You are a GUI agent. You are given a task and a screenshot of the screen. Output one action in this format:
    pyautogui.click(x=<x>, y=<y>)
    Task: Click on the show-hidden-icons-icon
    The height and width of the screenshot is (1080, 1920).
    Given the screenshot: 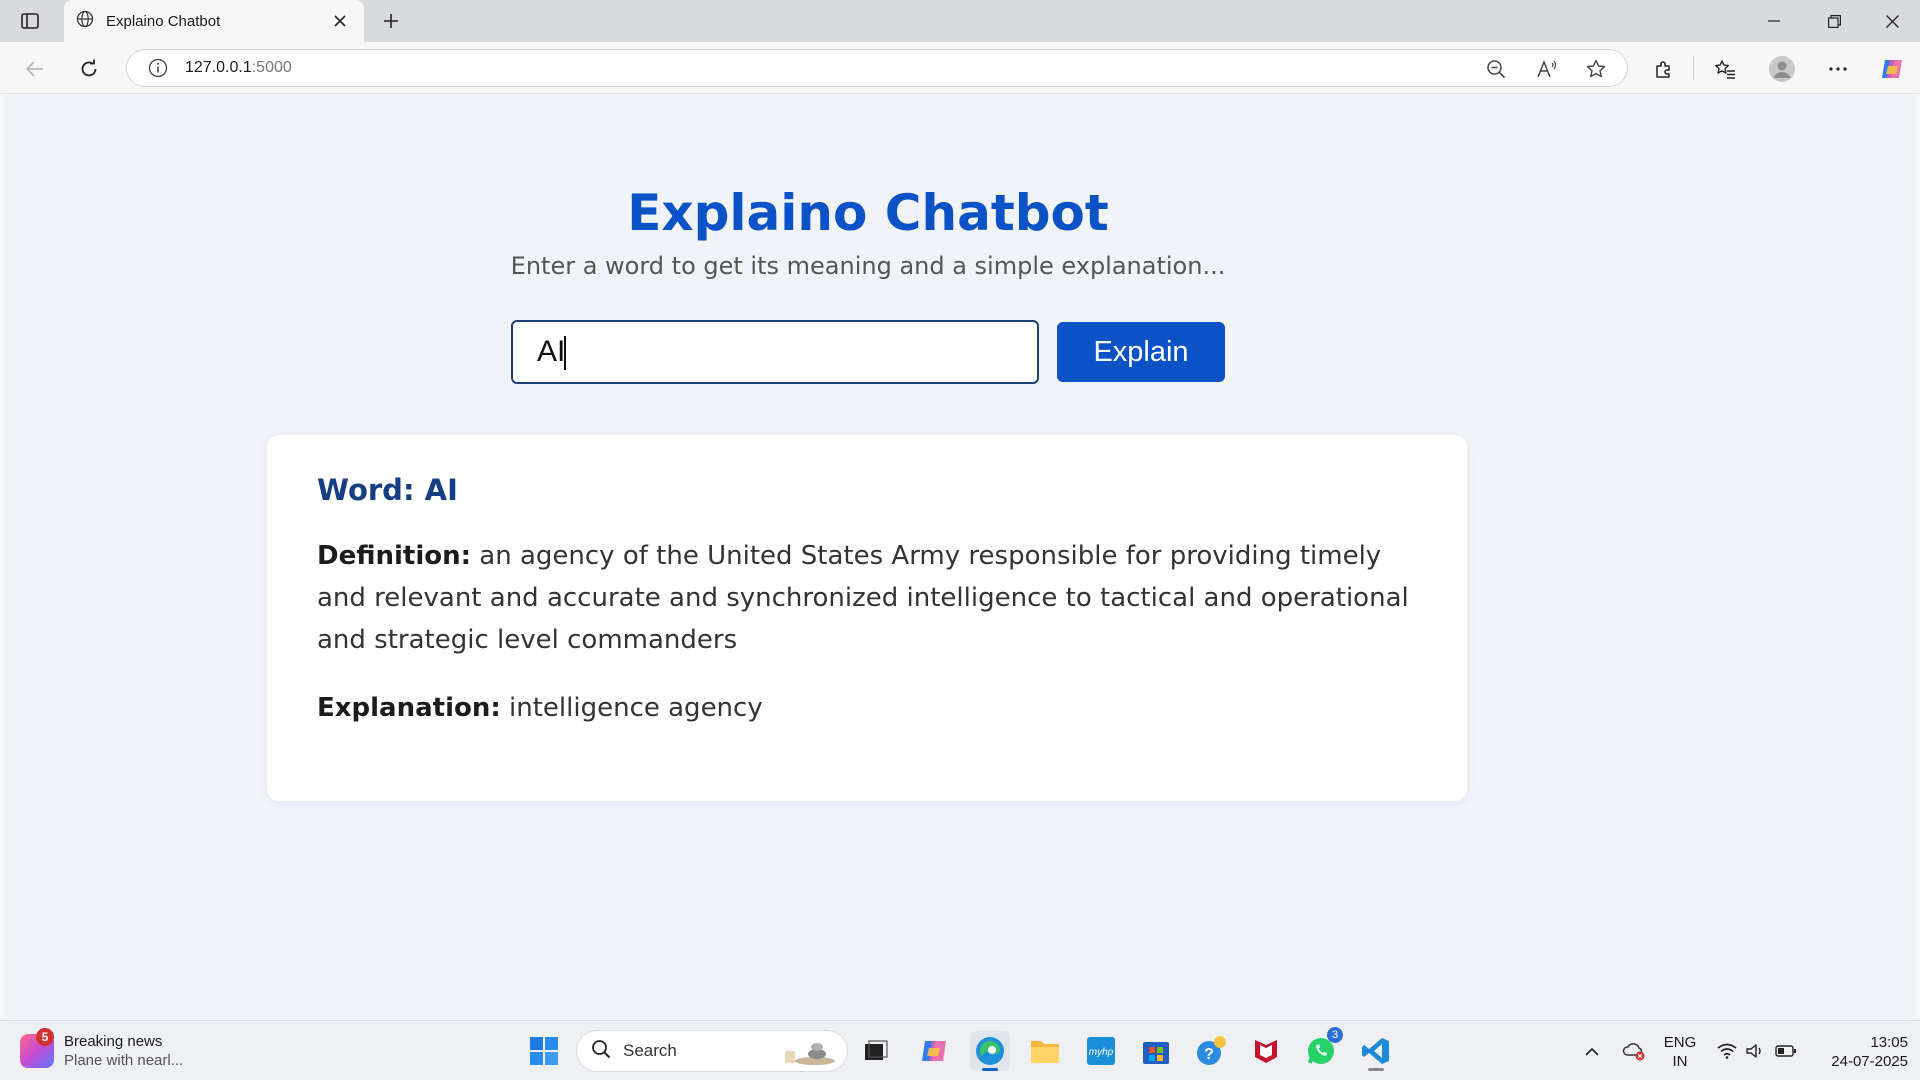 What is the action you would take?
    pyautogui.click(x=1592, y=1050)
    